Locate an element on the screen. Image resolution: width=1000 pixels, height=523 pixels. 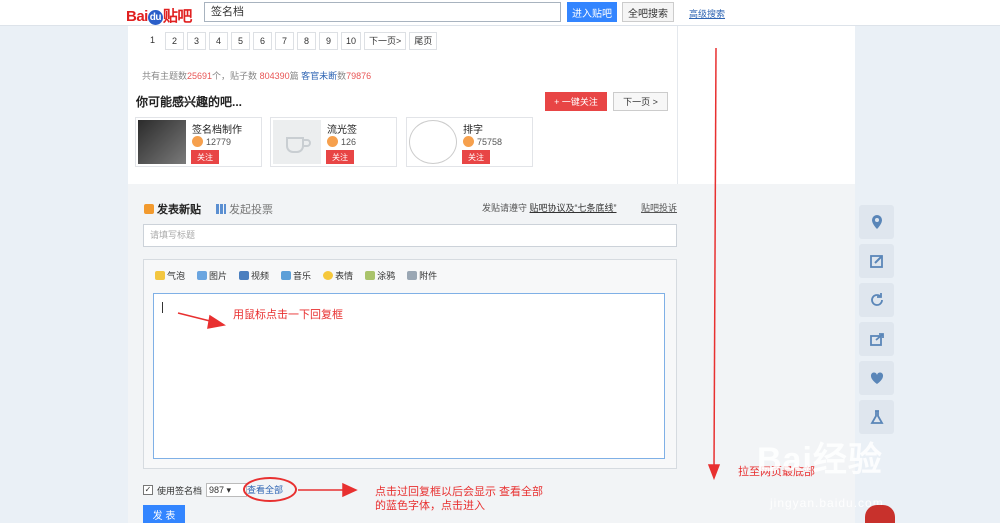
heart-icon is located at coordinates (876, 378).